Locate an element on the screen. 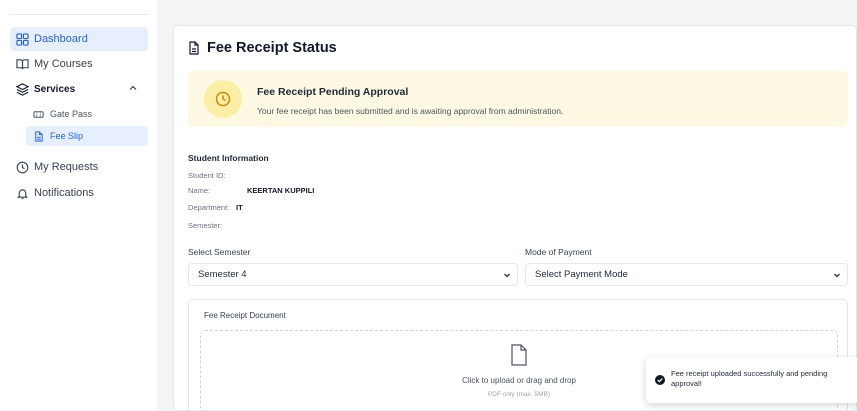  sidebar-item-my-courses: My Courses is located at coordinates (79, 64).